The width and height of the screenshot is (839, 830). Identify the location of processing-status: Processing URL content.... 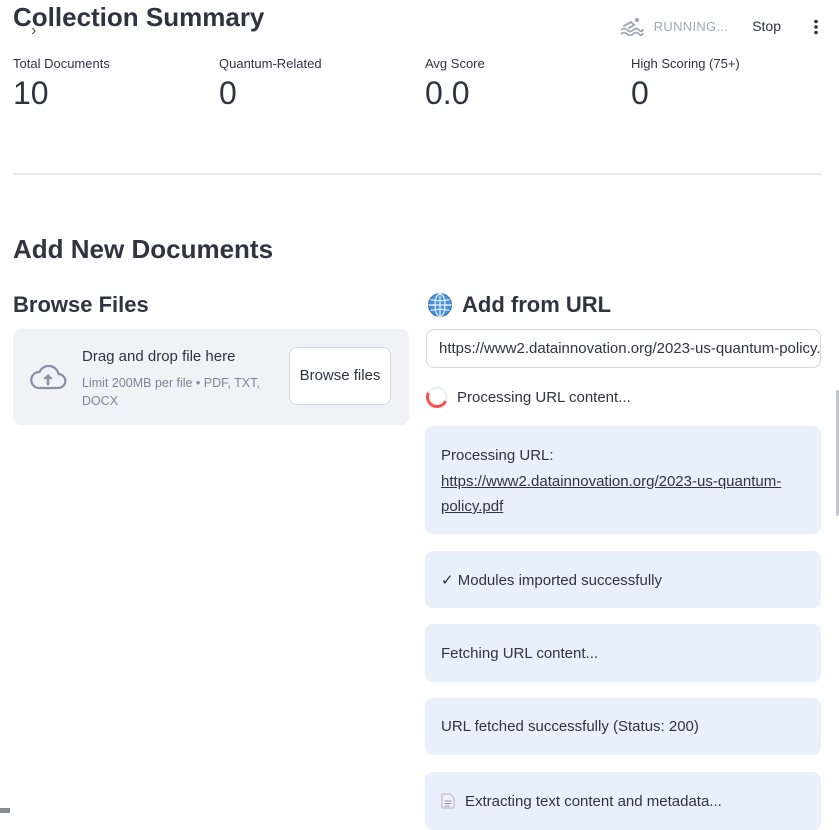
(526, 397).